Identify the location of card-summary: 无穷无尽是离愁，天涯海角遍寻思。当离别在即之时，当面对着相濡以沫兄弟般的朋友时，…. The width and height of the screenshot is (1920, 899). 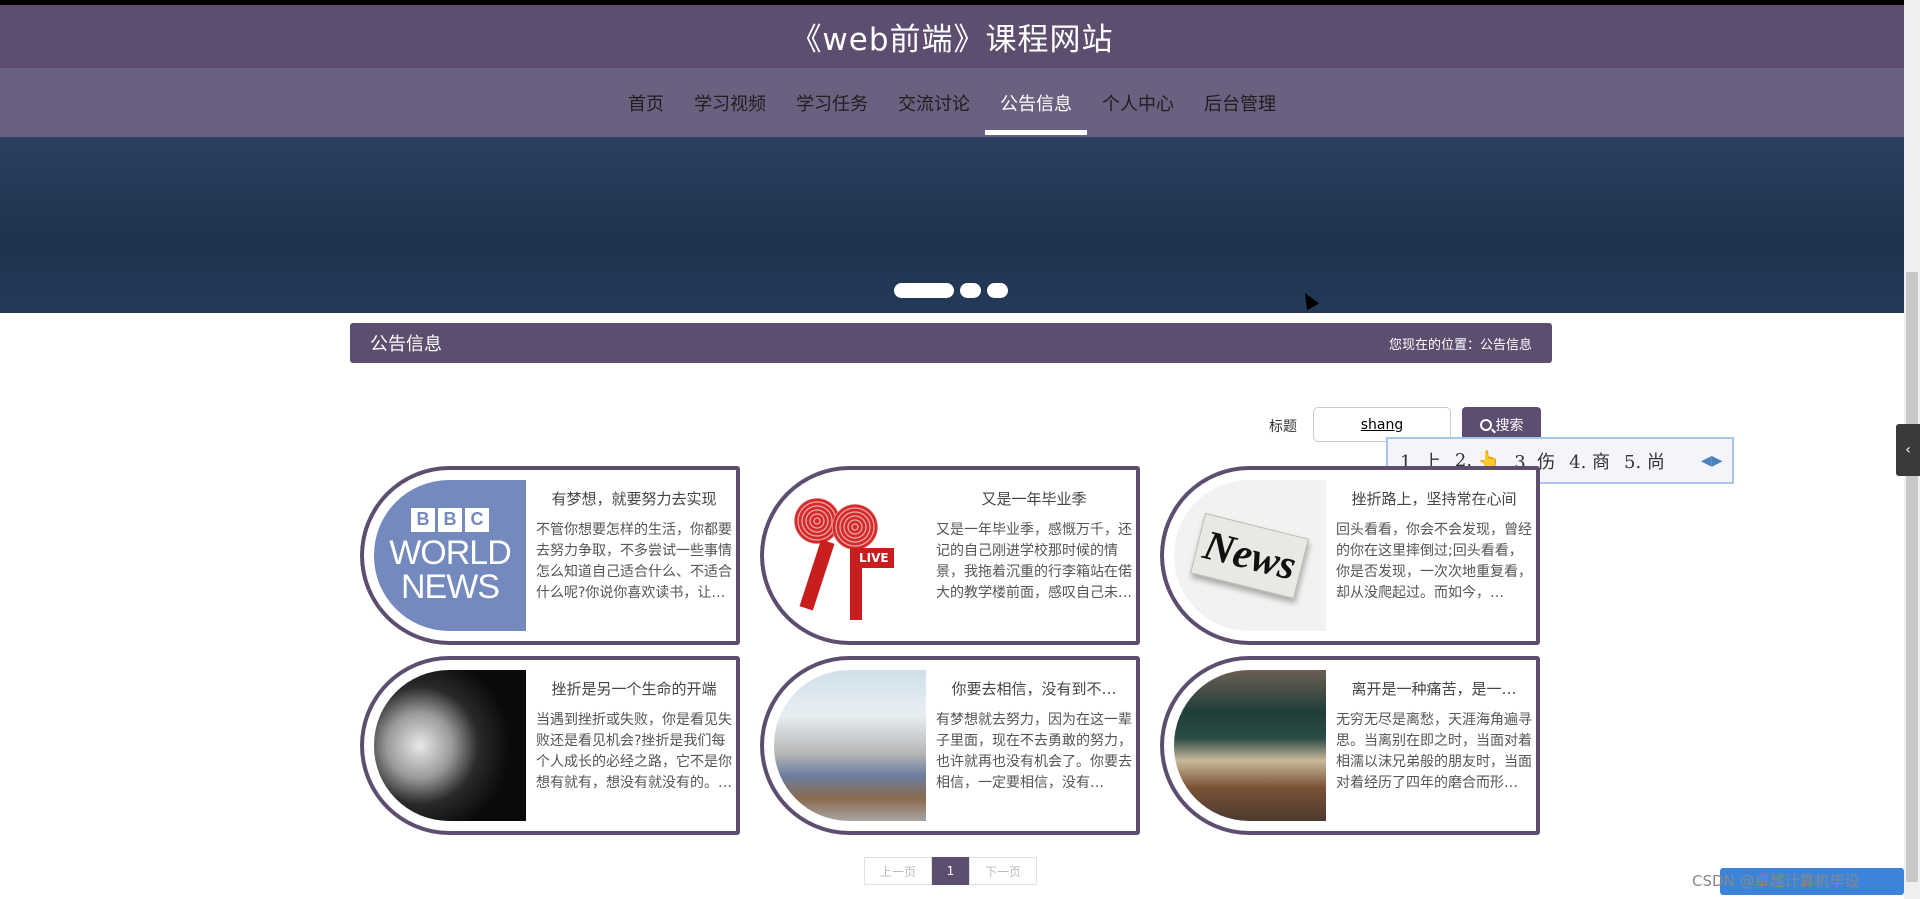
(1434, 751).